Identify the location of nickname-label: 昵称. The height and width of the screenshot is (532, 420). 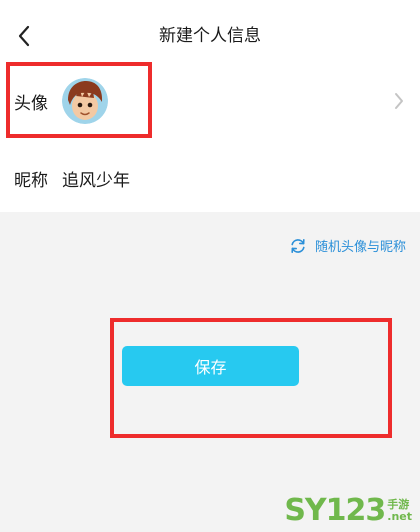
(31, 181).